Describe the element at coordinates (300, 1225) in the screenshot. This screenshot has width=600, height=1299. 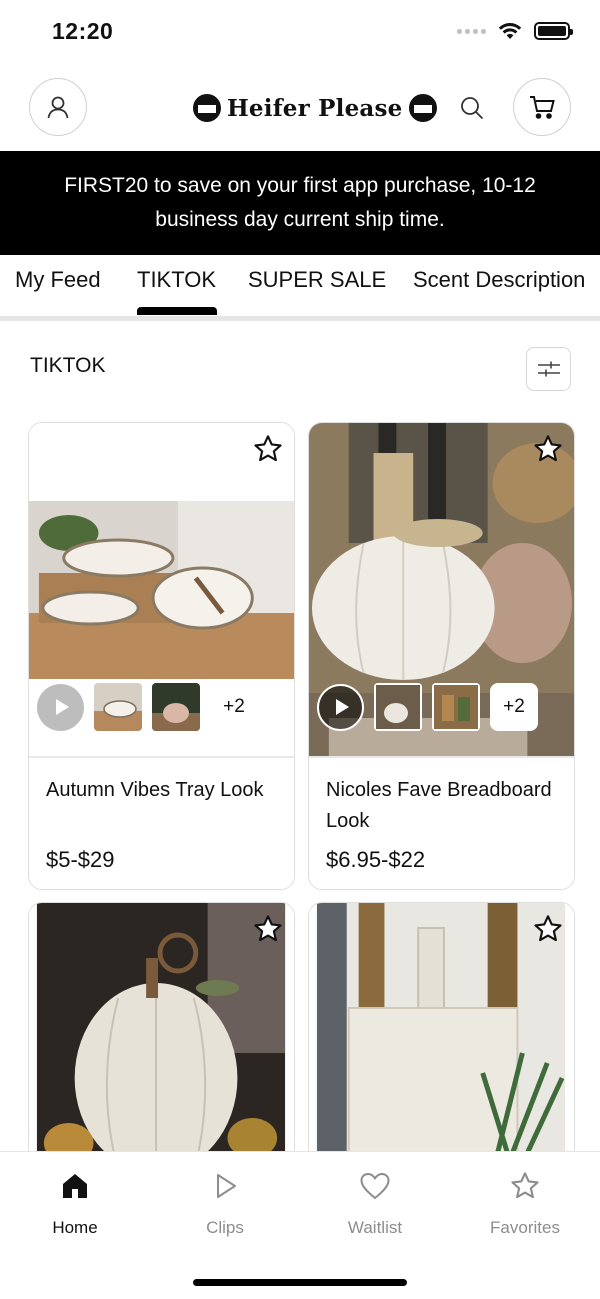
I see `bottom-navigation: Home Clips Waitlist Favorites` at that location.